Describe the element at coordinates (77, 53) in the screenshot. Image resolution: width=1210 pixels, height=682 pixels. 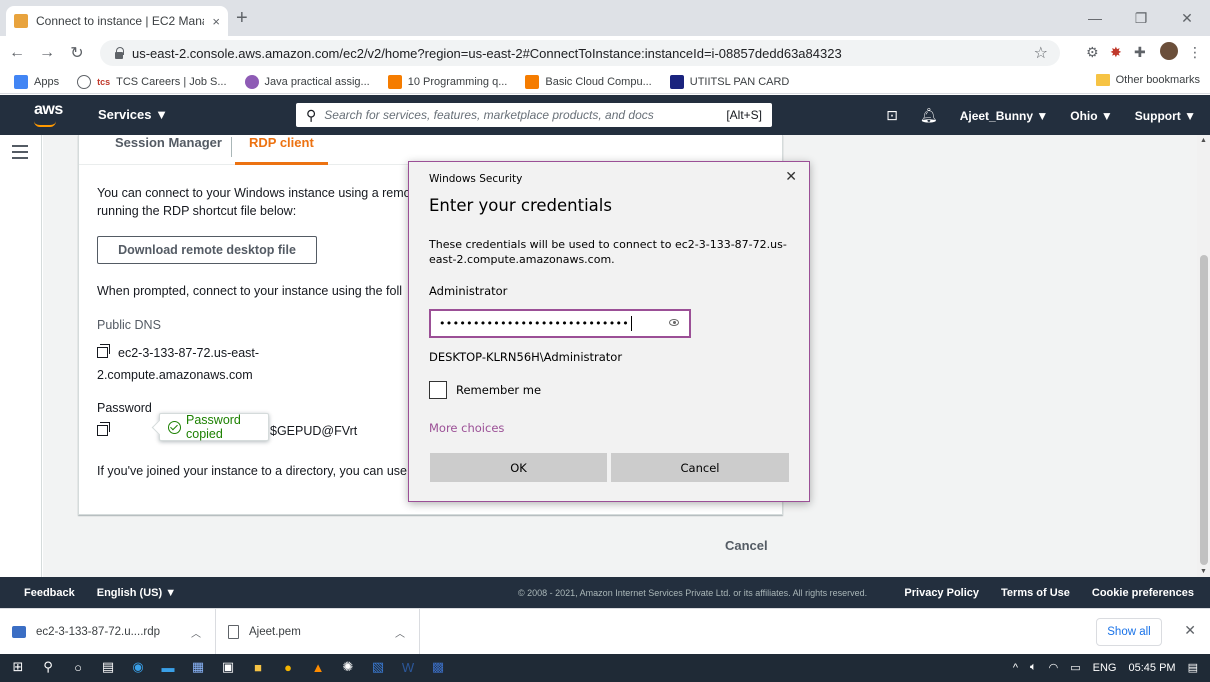
I see `reload-icon: ↻` at that location.